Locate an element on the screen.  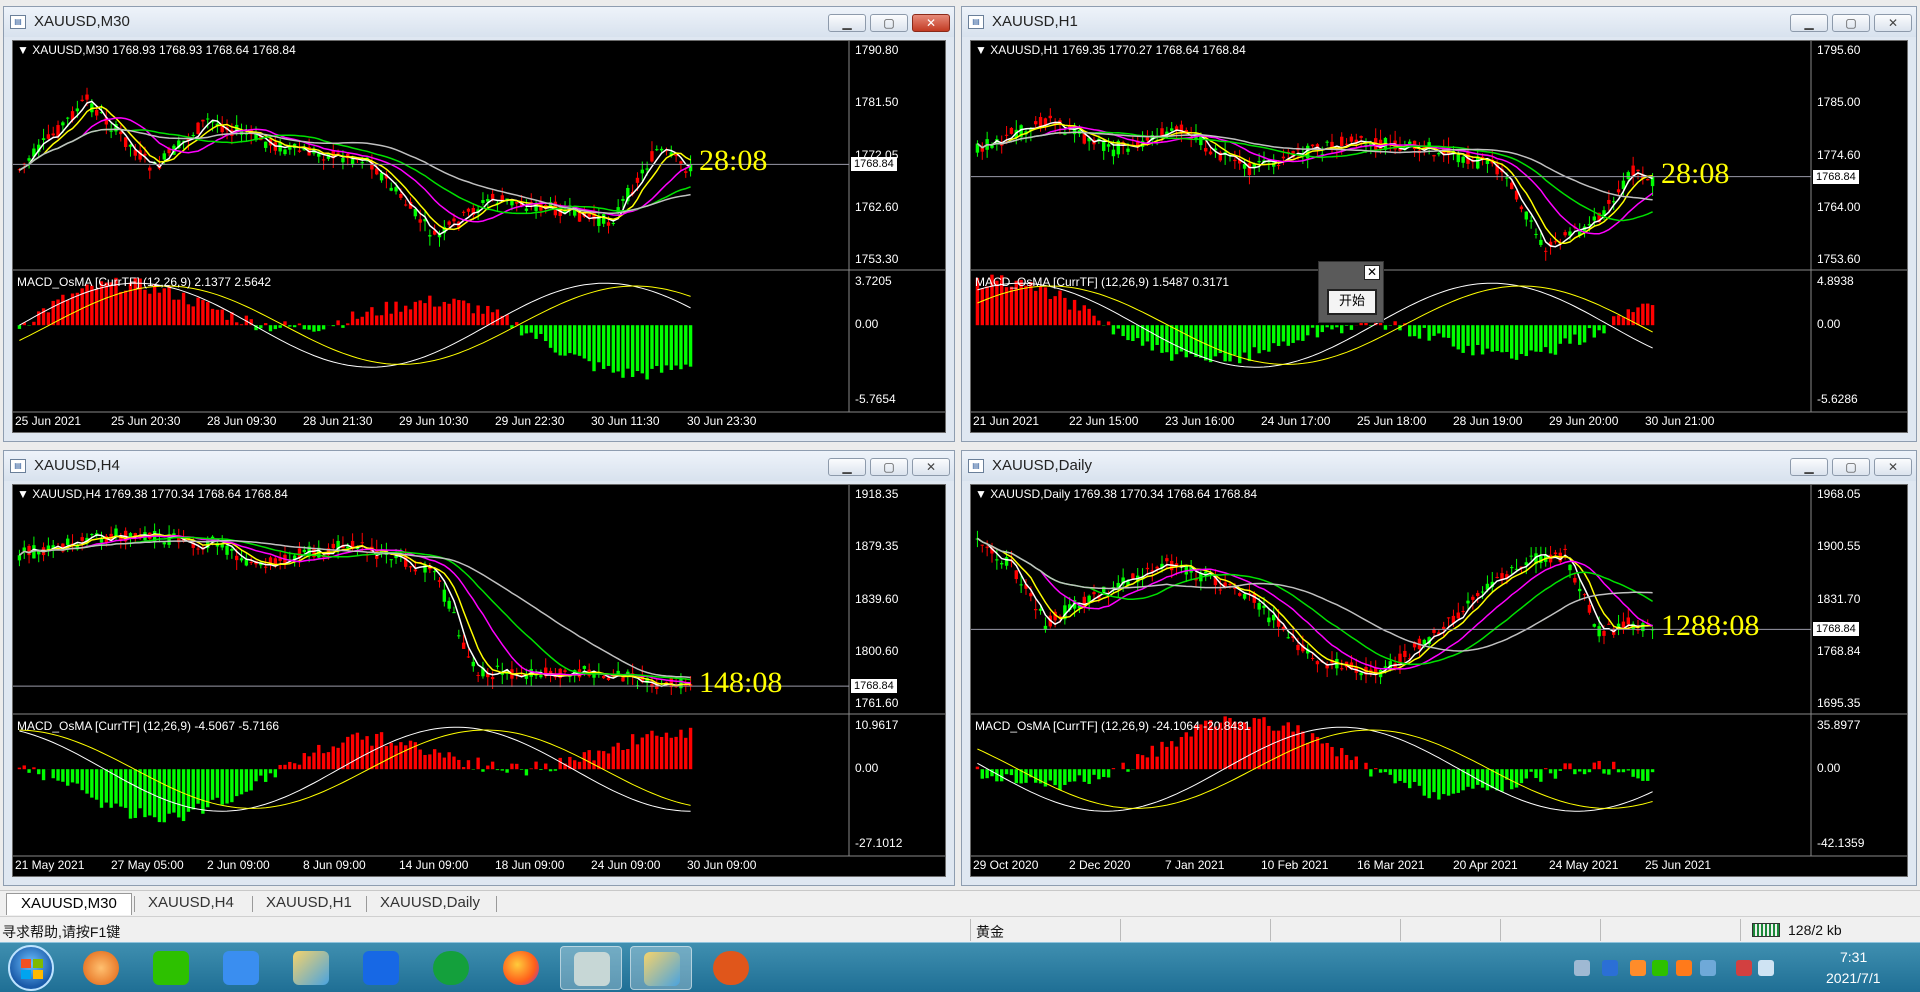
taskbar-app-tiger is located at coordinates (591, 968).